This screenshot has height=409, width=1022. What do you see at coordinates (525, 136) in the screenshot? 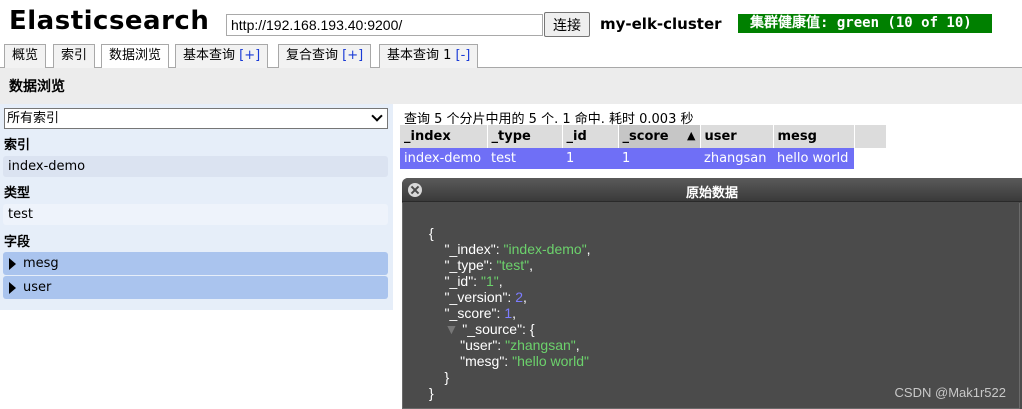
I see `column-header-type: _type` at bounding box center [525, 136].